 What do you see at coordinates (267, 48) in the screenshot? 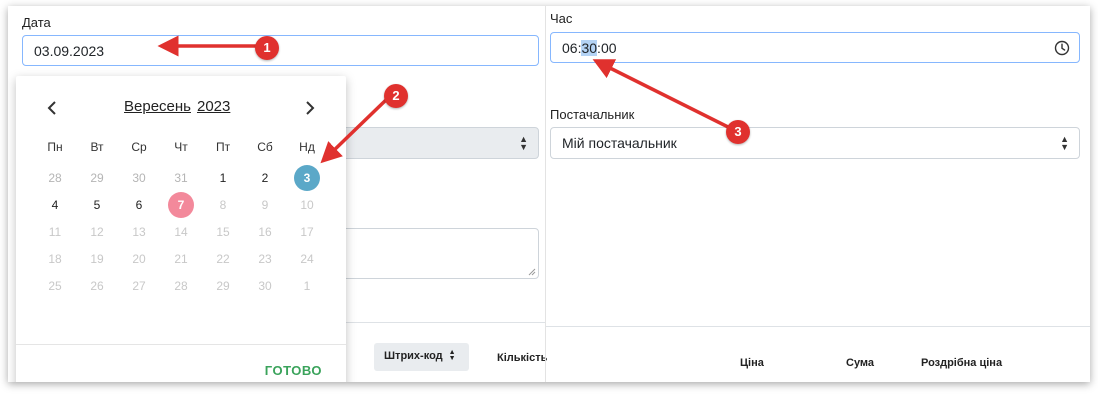
I see `annotation-badge-1: 1` at bounding box center [267, 48].